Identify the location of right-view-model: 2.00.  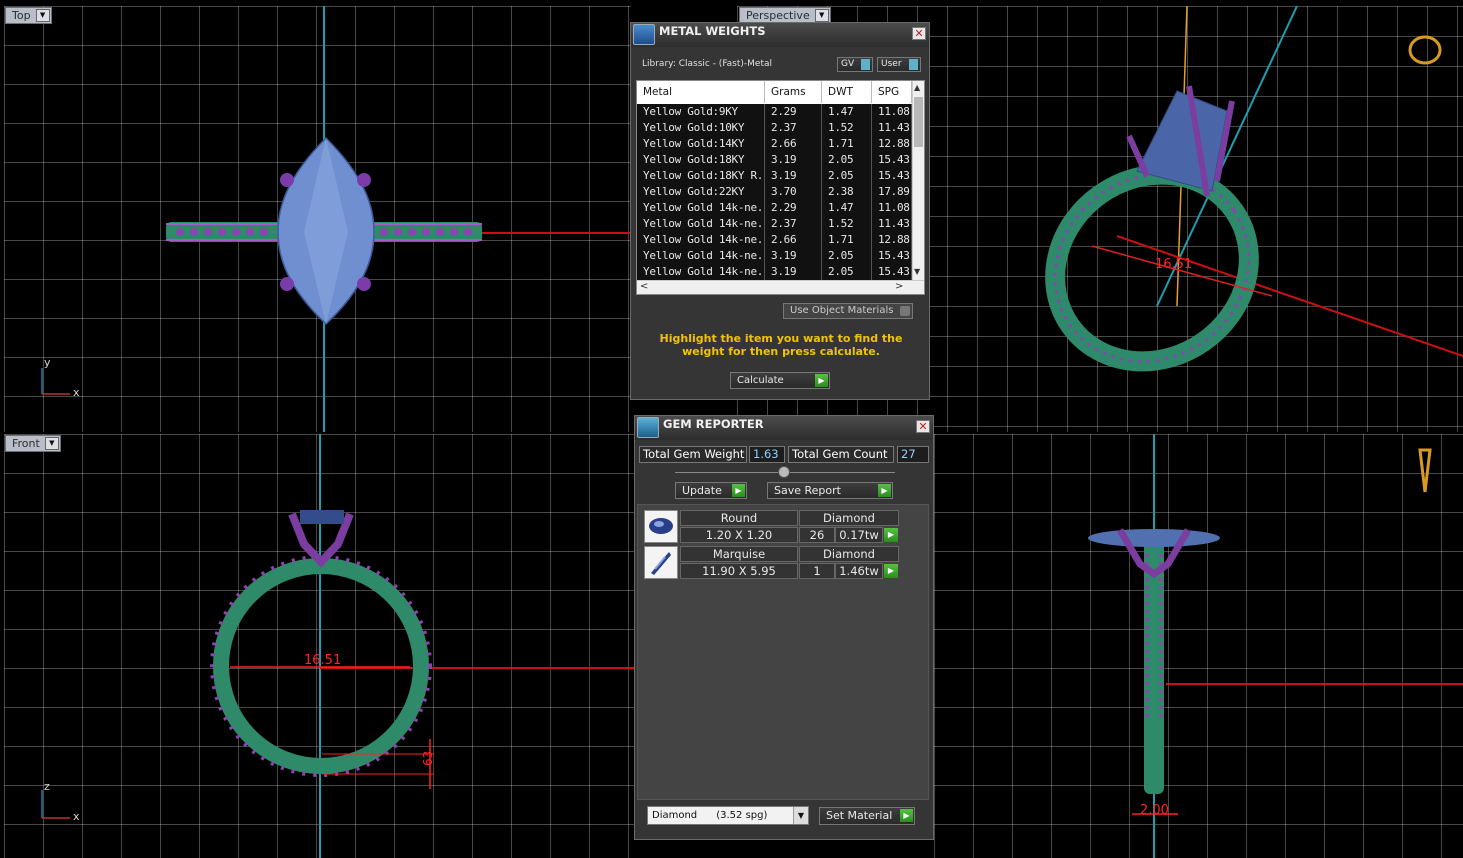
(1275, 646).